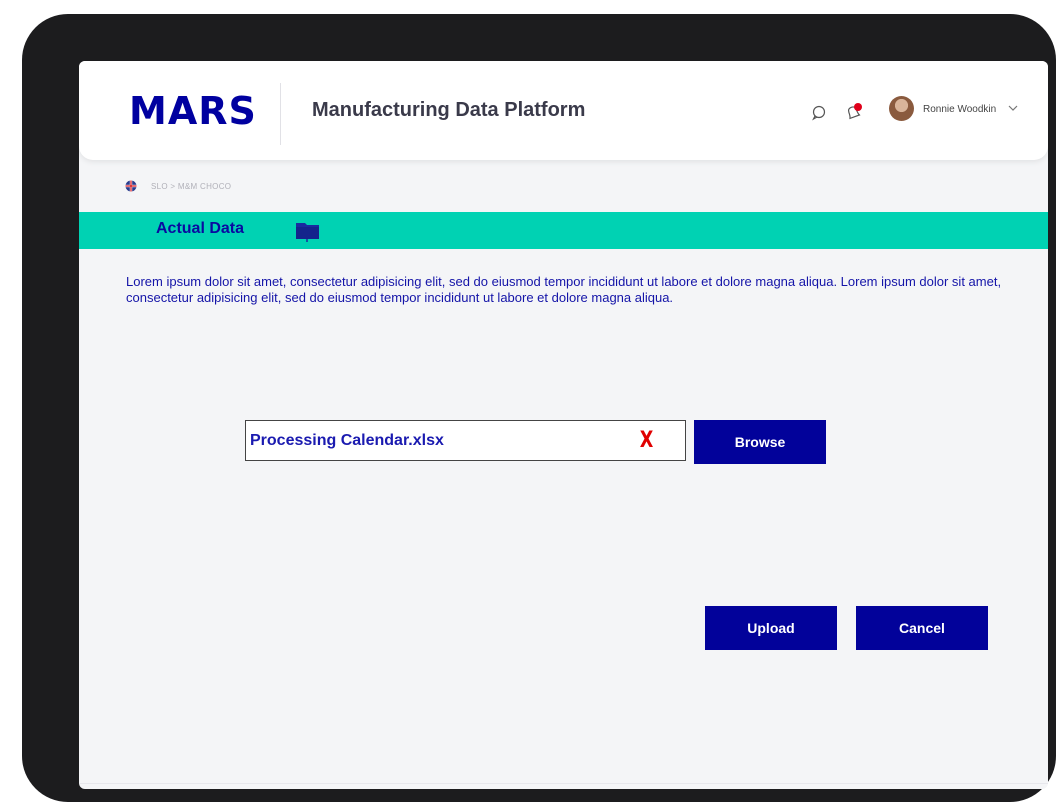 The image size is (1056, 802). Describe the element at coordinates (280, 114) in the screenshot. I see `header-divider` at that location.